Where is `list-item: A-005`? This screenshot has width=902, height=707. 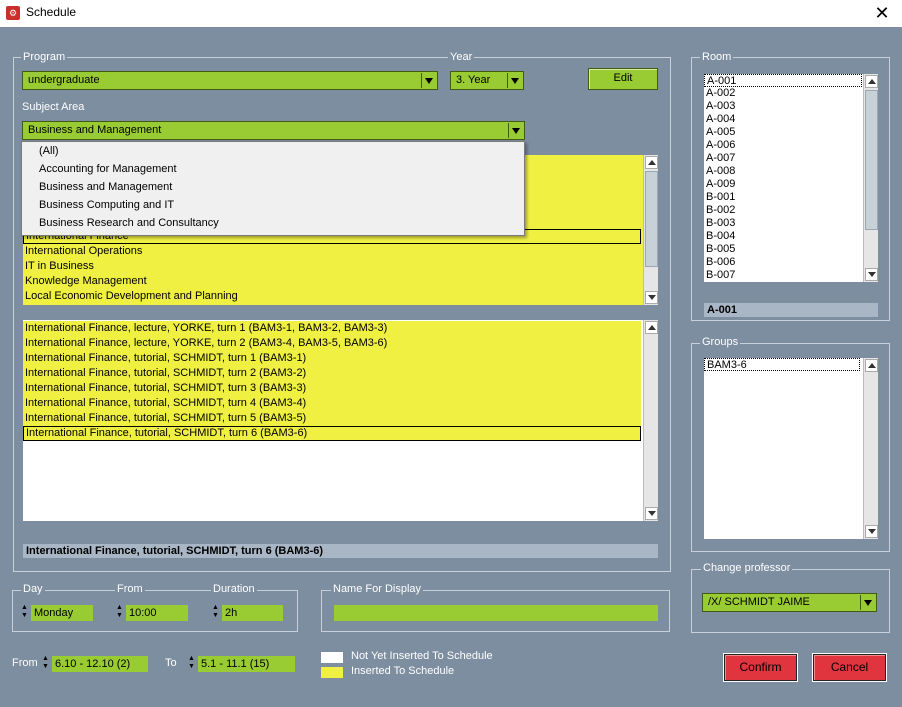 list-item: A-005 is located at coordinates (783, 132).